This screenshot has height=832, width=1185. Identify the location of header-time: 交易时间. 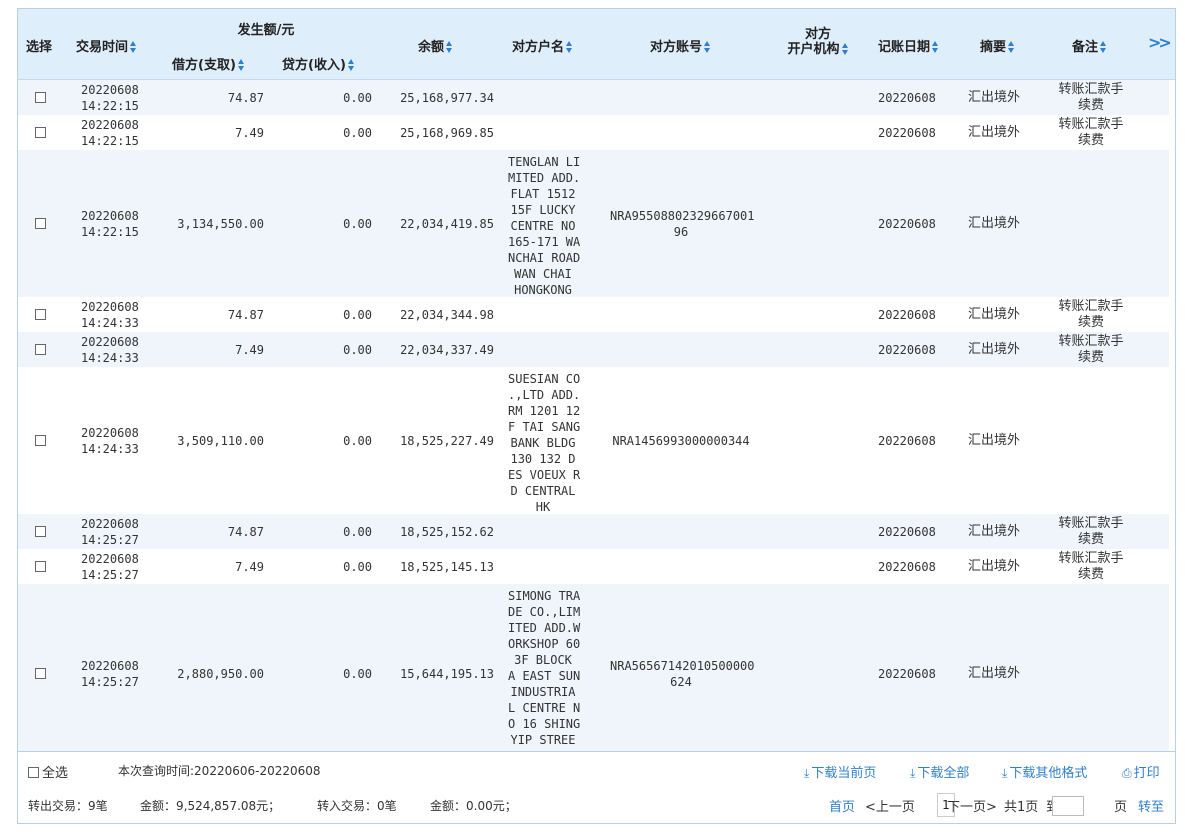
(106, 45).